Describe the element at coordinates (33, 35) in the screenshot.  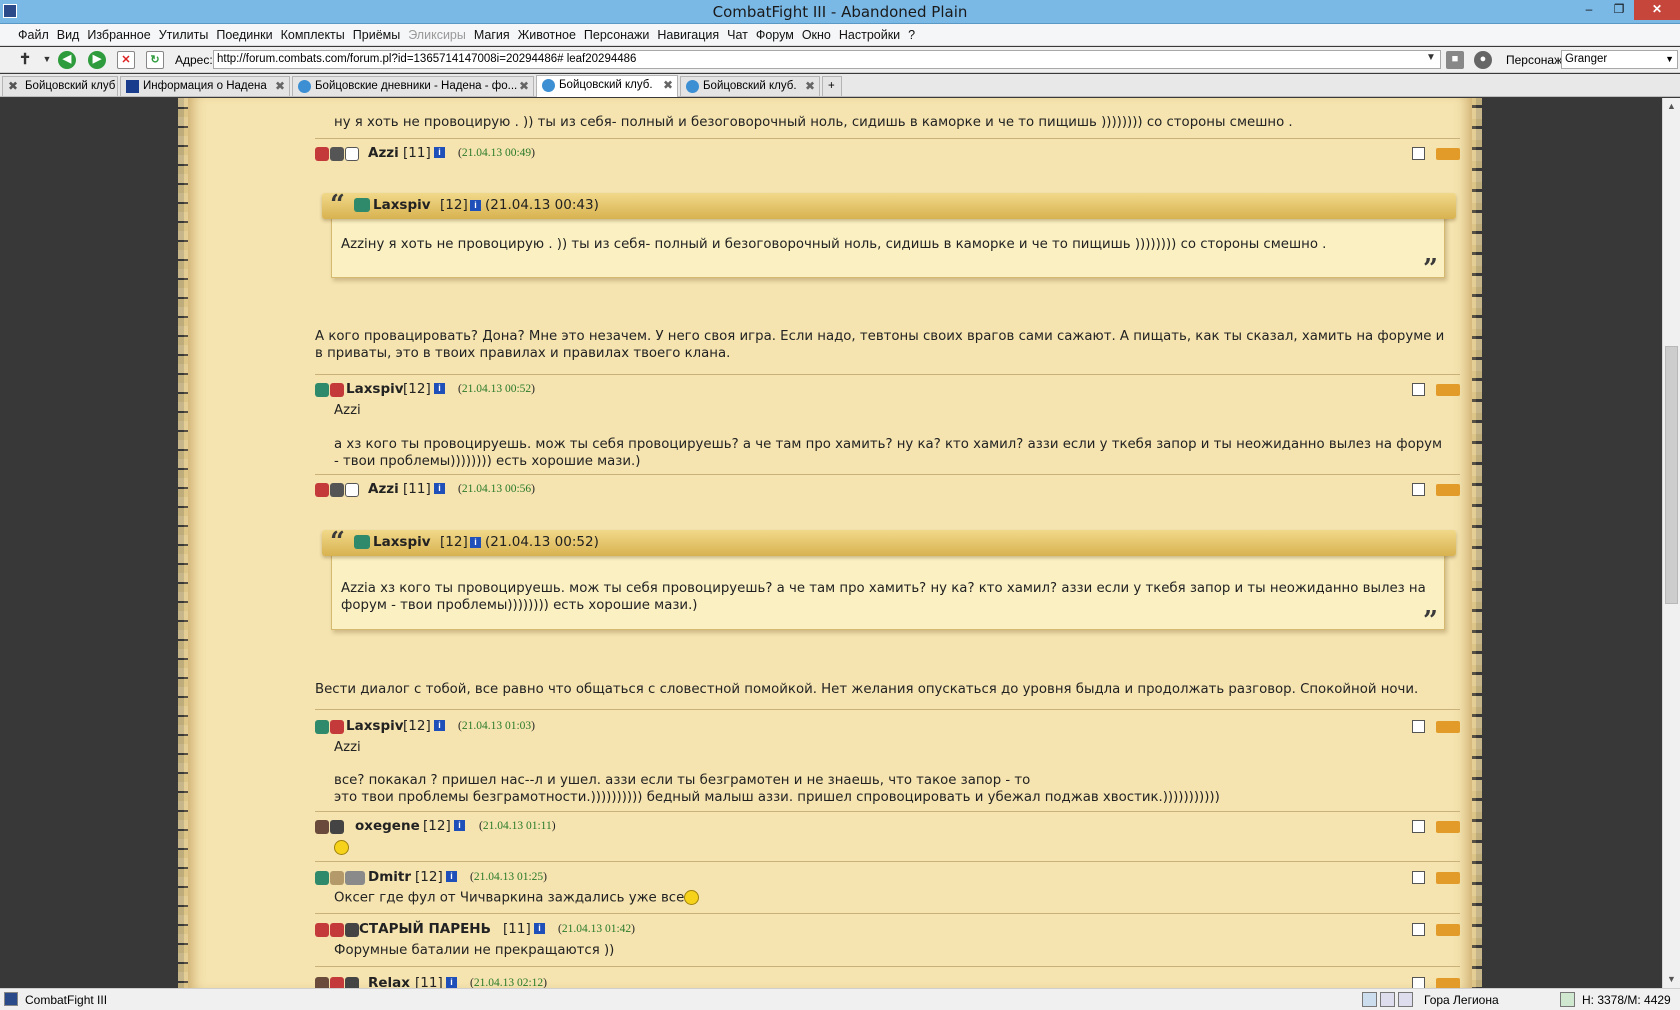
I see `menu-file: Файл` at that location.